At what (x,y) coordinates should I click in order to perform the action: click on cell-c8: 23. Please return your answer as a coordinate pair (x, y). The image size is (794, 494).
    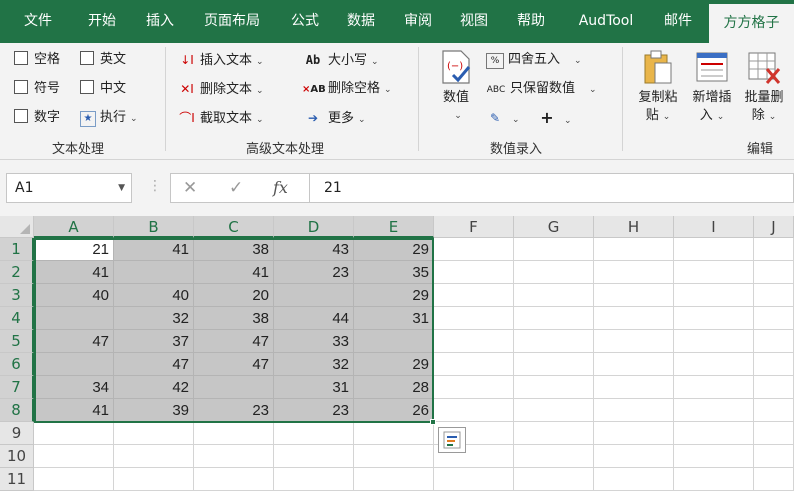
    Looking at the image, I should click on (234, 410).